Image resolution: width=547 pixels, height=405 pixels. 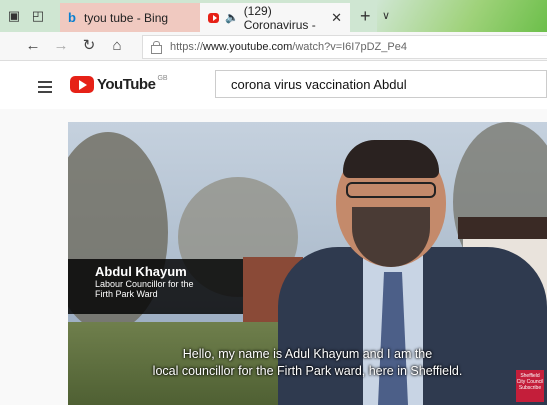 I want to click on url-prefix: https://, so click(x=187, y=47).